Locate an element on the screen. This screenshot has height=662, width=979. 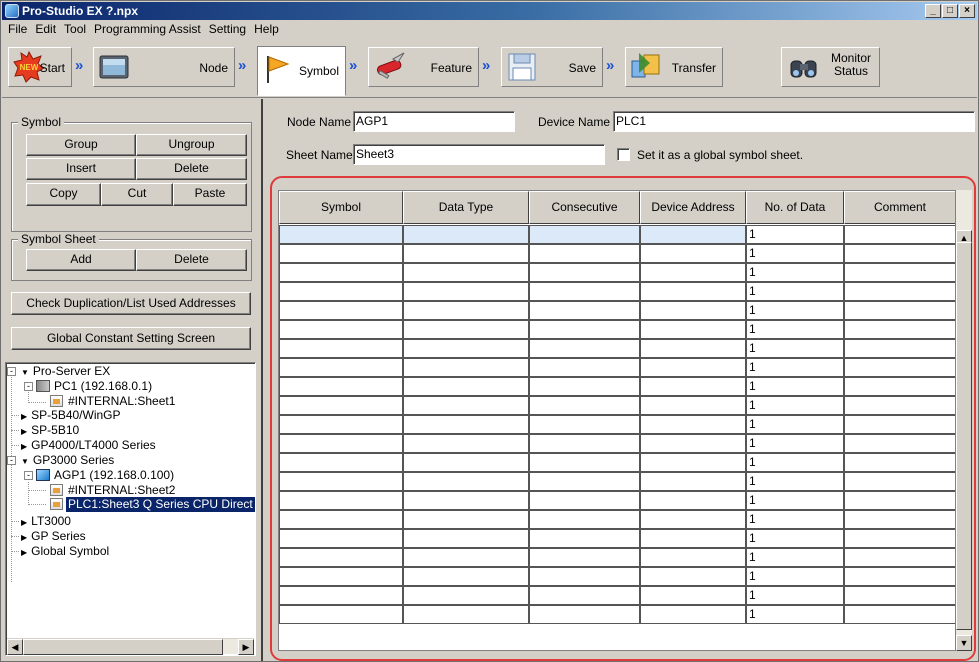
menu-file: File is located at coordinates (17, 29).